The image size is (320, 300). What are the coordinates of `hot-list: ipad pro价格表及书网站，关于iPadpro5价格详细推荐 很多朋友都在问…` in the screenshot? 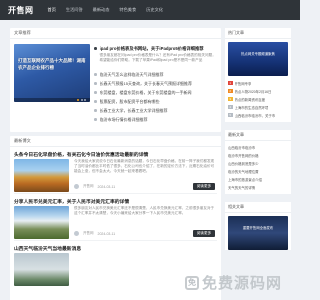 It's located at (155, 84).